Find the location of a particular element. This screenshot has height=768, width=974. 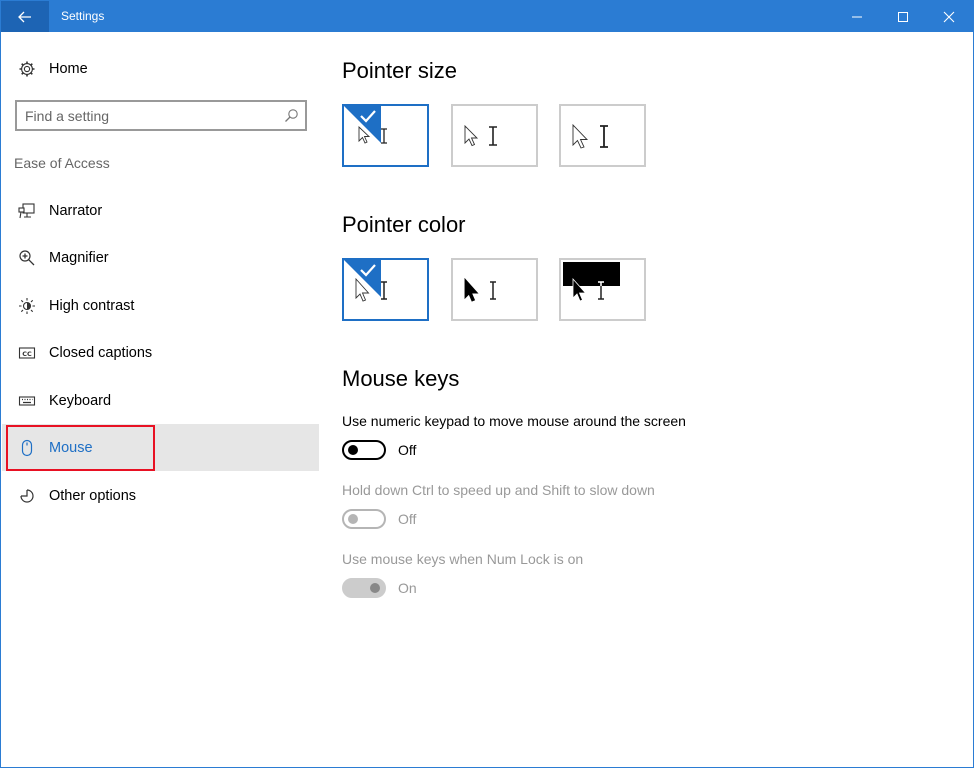

mouse-keys-toggle is located at coordinates (364, 450).